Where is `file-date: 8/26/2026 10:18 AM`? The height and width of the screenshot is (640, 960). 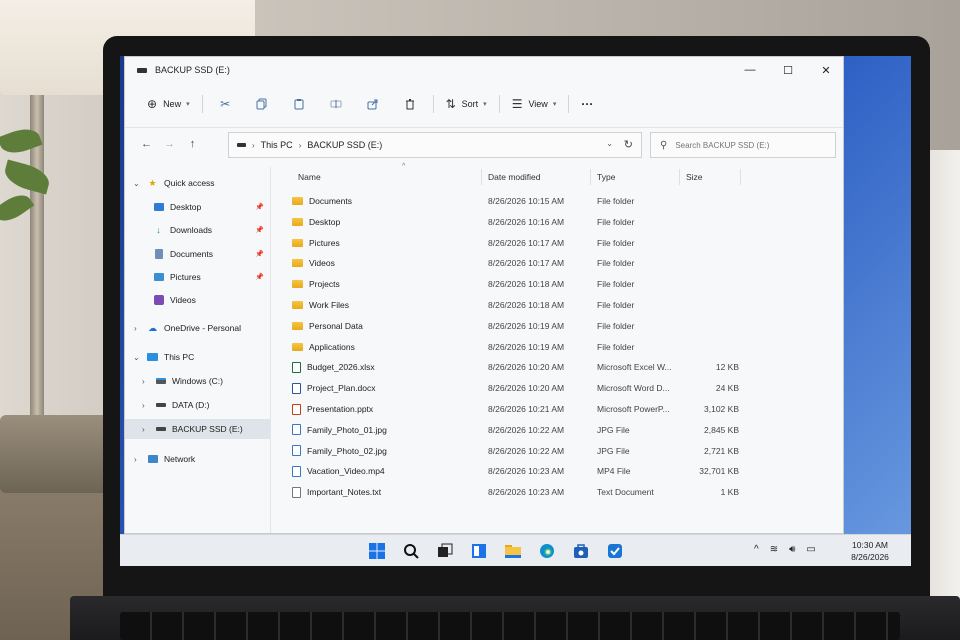
file-date: 8/26/2026 10:18 AM is located at coordinates (526, 284).